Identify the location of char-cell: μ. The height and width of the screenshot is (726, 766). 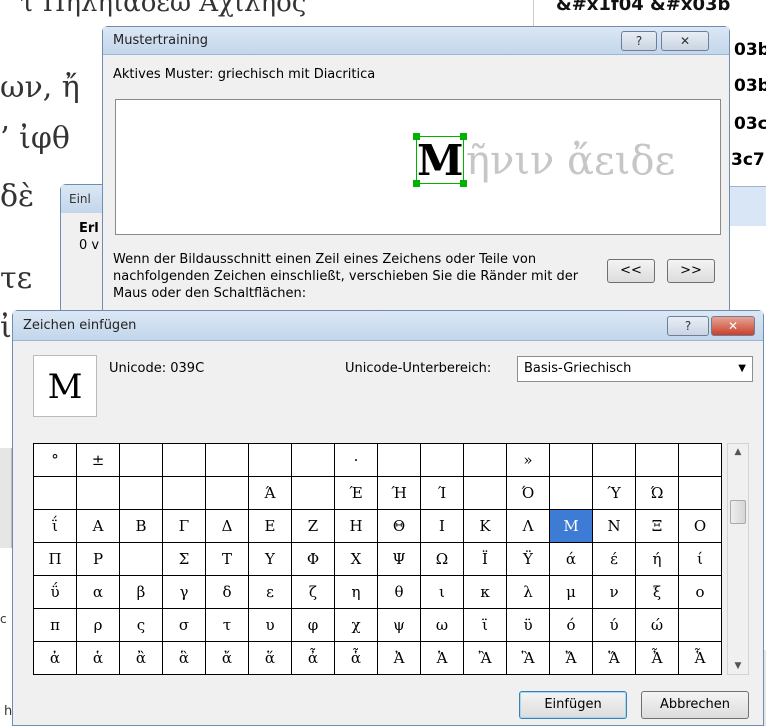
(571, 592).